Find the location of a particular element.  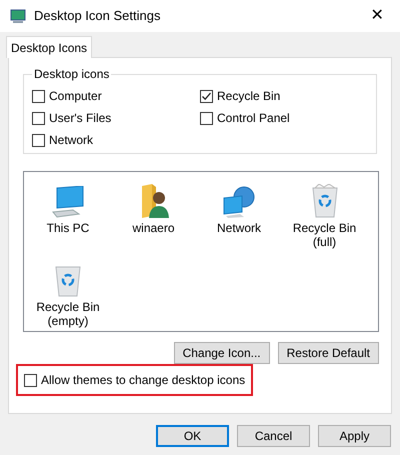

checkbox-label: Network is located at coordinates (71, 140).